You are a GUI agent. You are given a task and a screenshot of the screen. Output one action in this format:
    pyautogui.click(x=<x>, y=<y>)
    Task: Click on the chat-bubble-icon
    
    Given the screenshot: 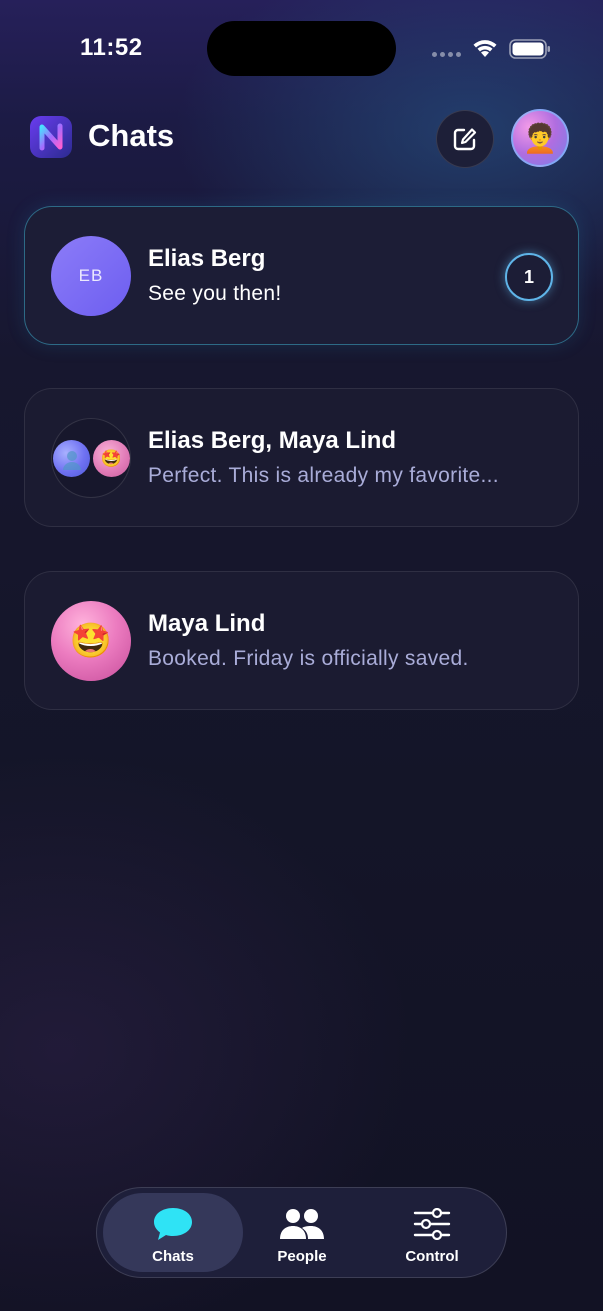 What is the action you would take?
    pyautogui.click(x=173, y=1224)
    